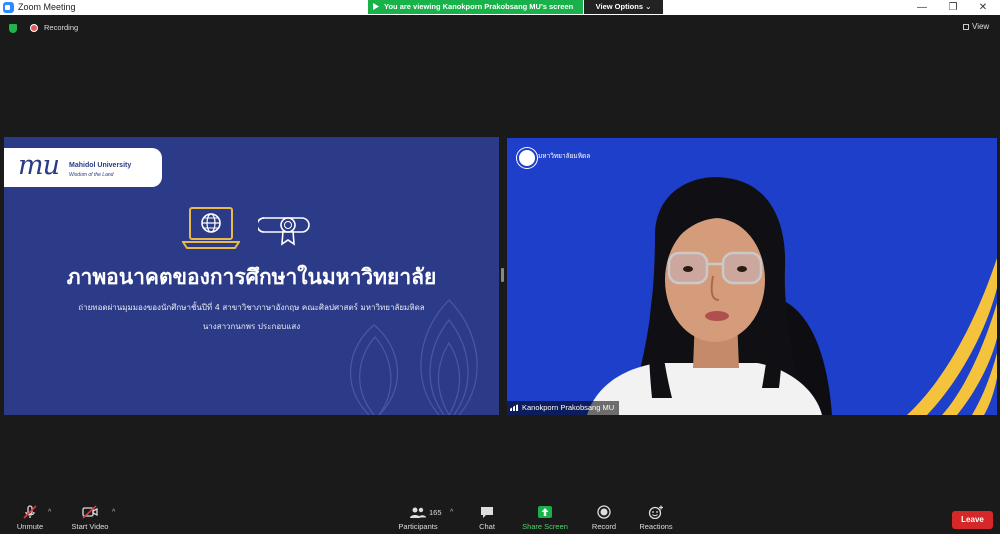 The width and height of the screenshot is (1000, 534). What do you see at coordinates (527, 158) in the screenshot?
I see `university-seal-icon` at bounding box center [527, 158].